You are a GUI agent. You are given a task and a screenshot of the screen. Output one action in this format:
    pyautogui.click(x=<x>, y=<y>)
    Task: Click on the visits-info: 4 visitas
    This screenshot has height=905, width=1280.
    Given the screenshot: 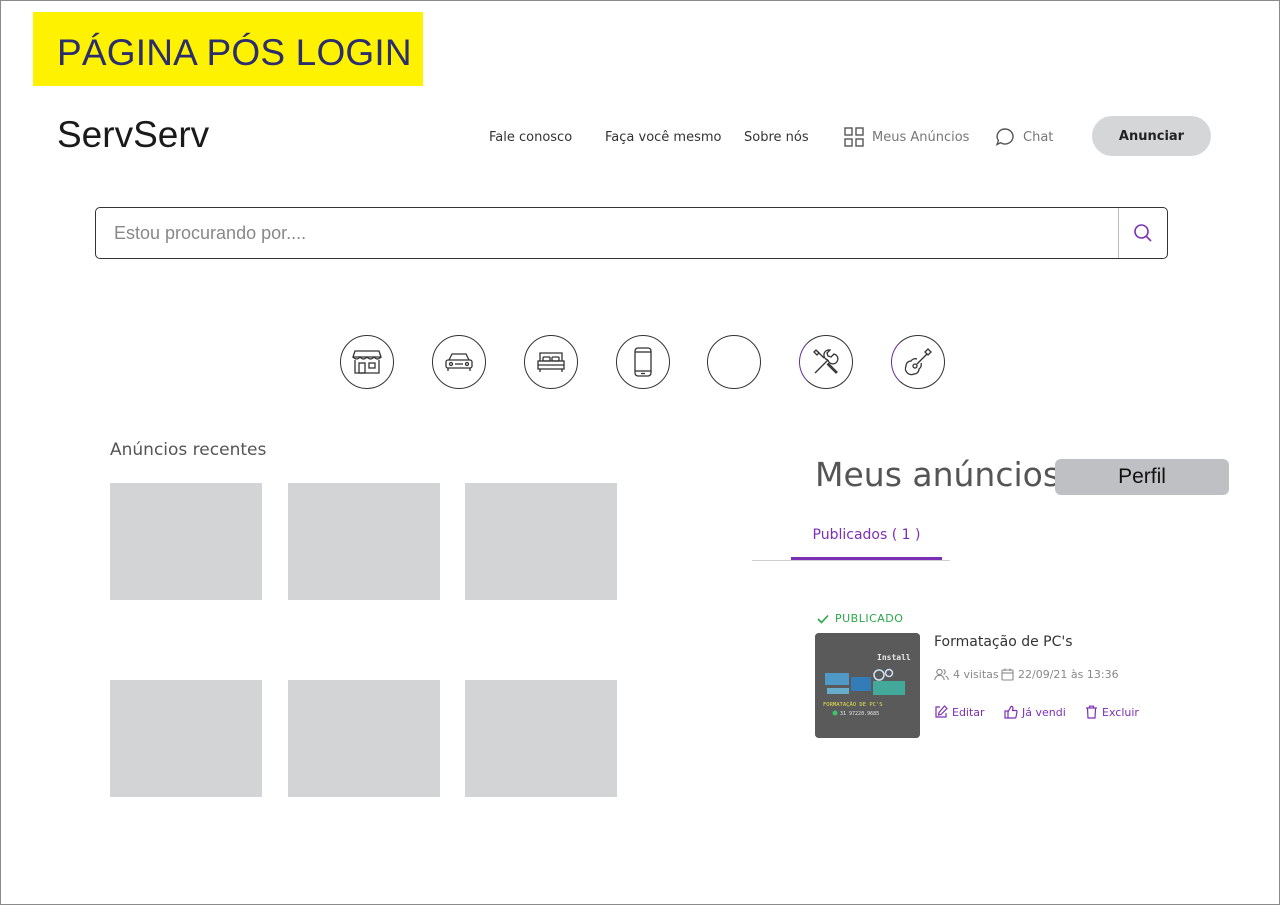 What is the action you would take?
    pyautogui.click(x=966, y=674)
    